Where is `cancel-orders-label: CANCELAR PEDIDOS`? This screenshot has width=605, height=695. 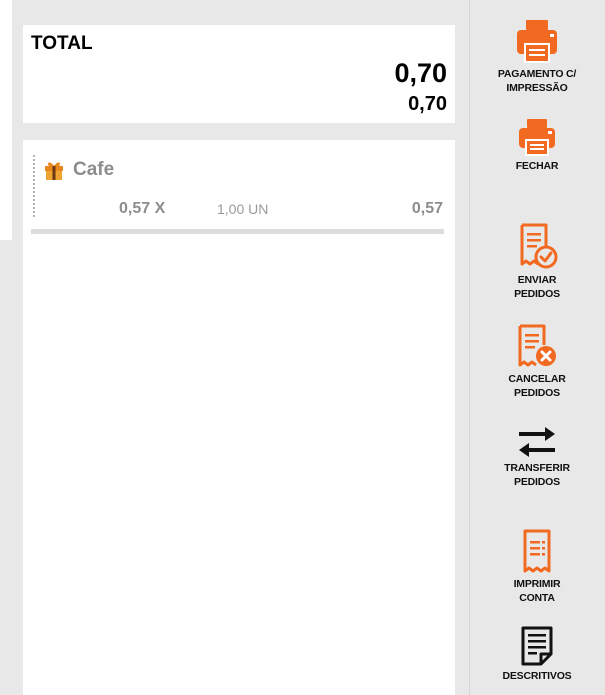 cancel-orders-label: CANCELAR PEDIDOS is located at coordinates (537, 386).